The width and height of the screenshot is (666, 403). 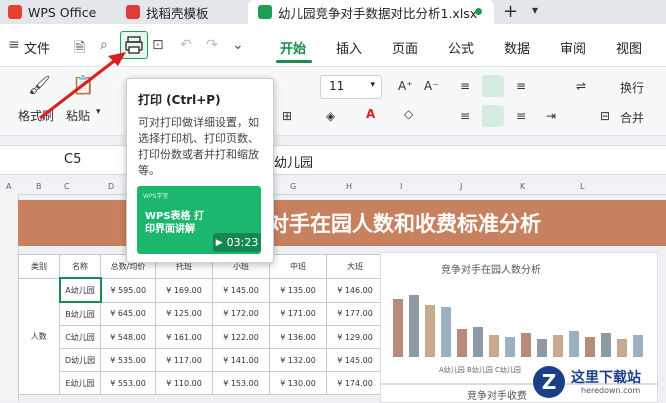 What do you see at coordinates (82, 86) in the screenshot?
I see `annotation-arrow` at bounding box center [82, 86].